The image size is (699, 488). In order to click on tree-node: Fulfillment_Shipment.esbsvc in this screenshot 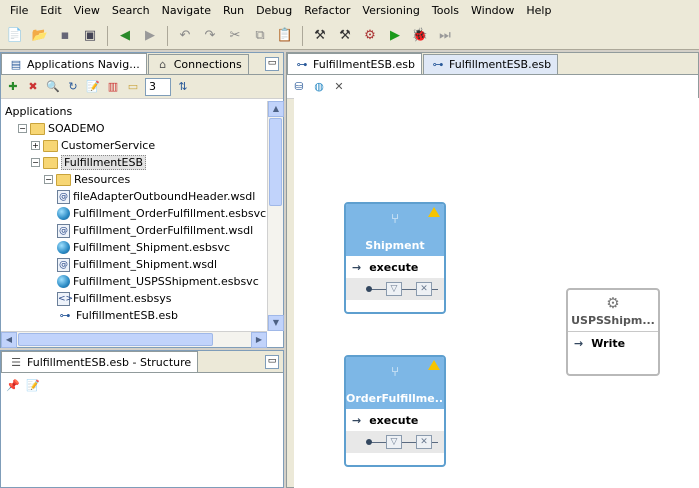, I will do `click(143, 247)`.